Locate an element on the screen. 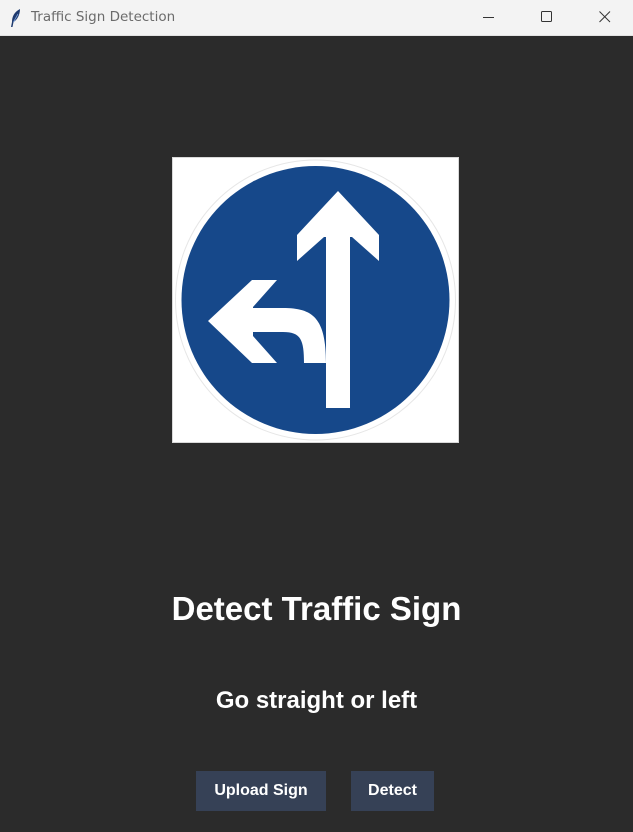 The image size is (633, 832). detection-result: Go straight or left is located at coordinates (316, 700).